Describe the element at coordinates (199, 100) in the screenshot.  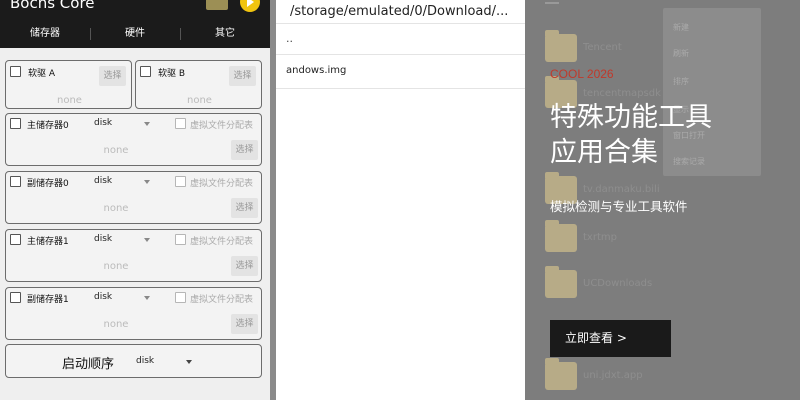
I see `floppy-b-path: none` at that location.